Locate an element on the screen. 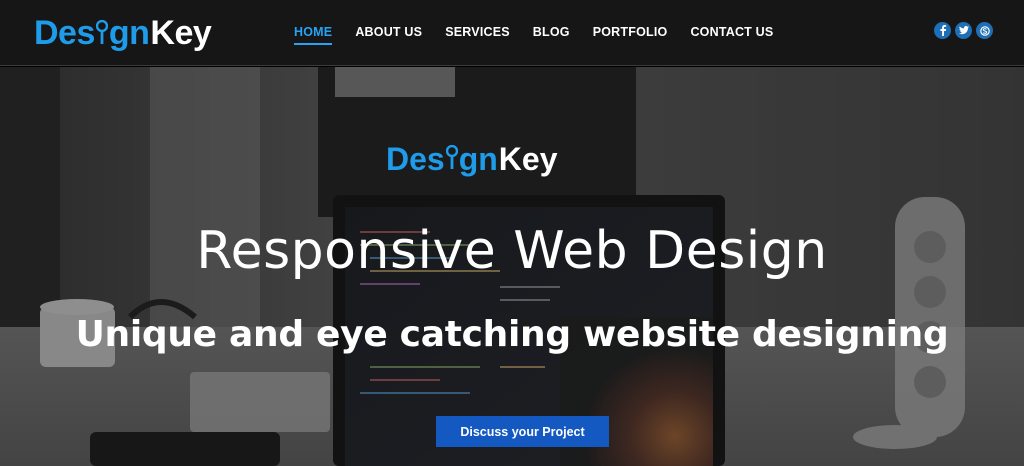 The height and width of the screenshot is (466, 1024). nav-item-blog: BLOG is located at coordinates (551, 32).